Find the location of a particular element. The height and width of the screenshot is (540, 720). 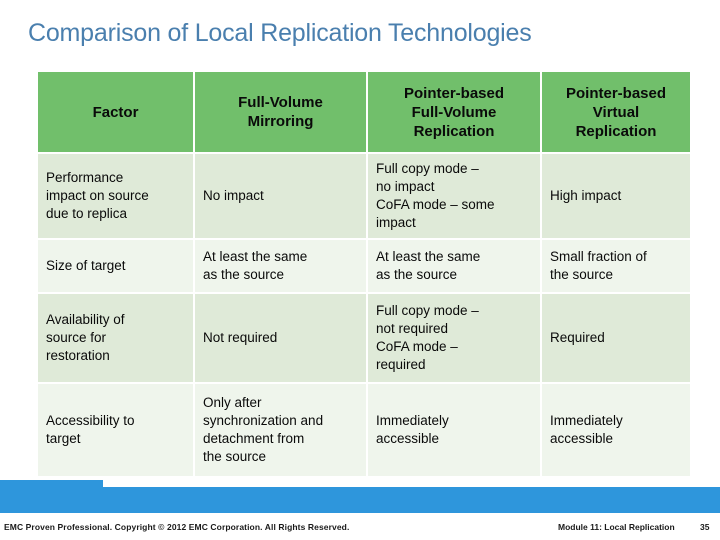

column-header-pbvr-line2: Virtual is located at coordinates (616, 112).